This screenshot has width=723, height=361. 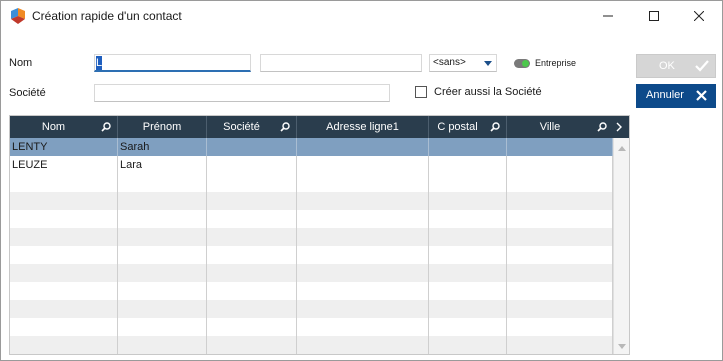 What do you see at coordinates (172, 63) in the screenshot?
I see `nom-input: L` at bounding box center [172, 63].